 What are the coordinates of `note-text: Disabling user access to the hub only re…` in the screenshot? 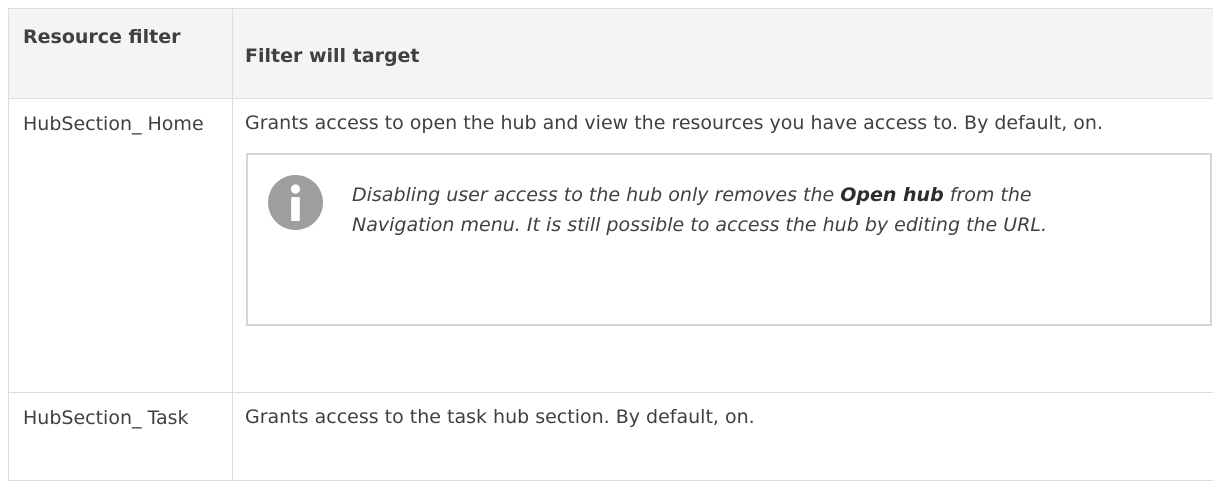 It's located at (737, 210).